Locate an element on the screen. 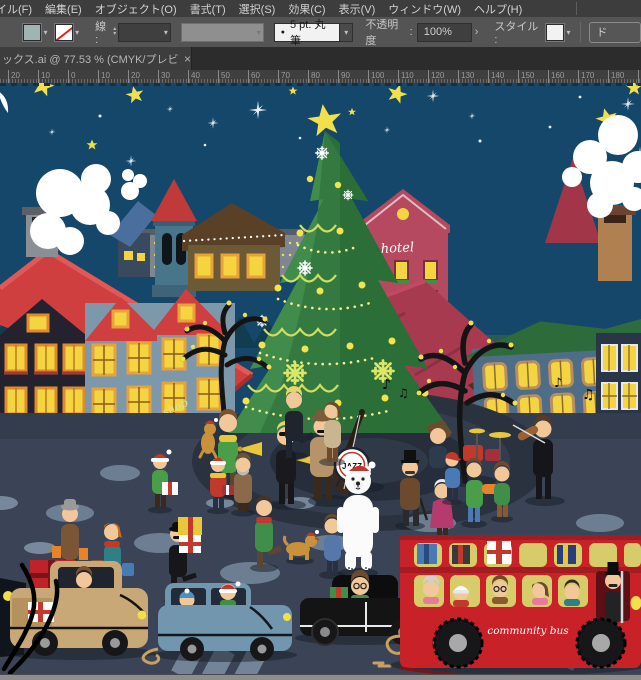 The height and width of the screenshot is (680, 641). opacity-link: 不透明度 is located at coordinates (386, 32).